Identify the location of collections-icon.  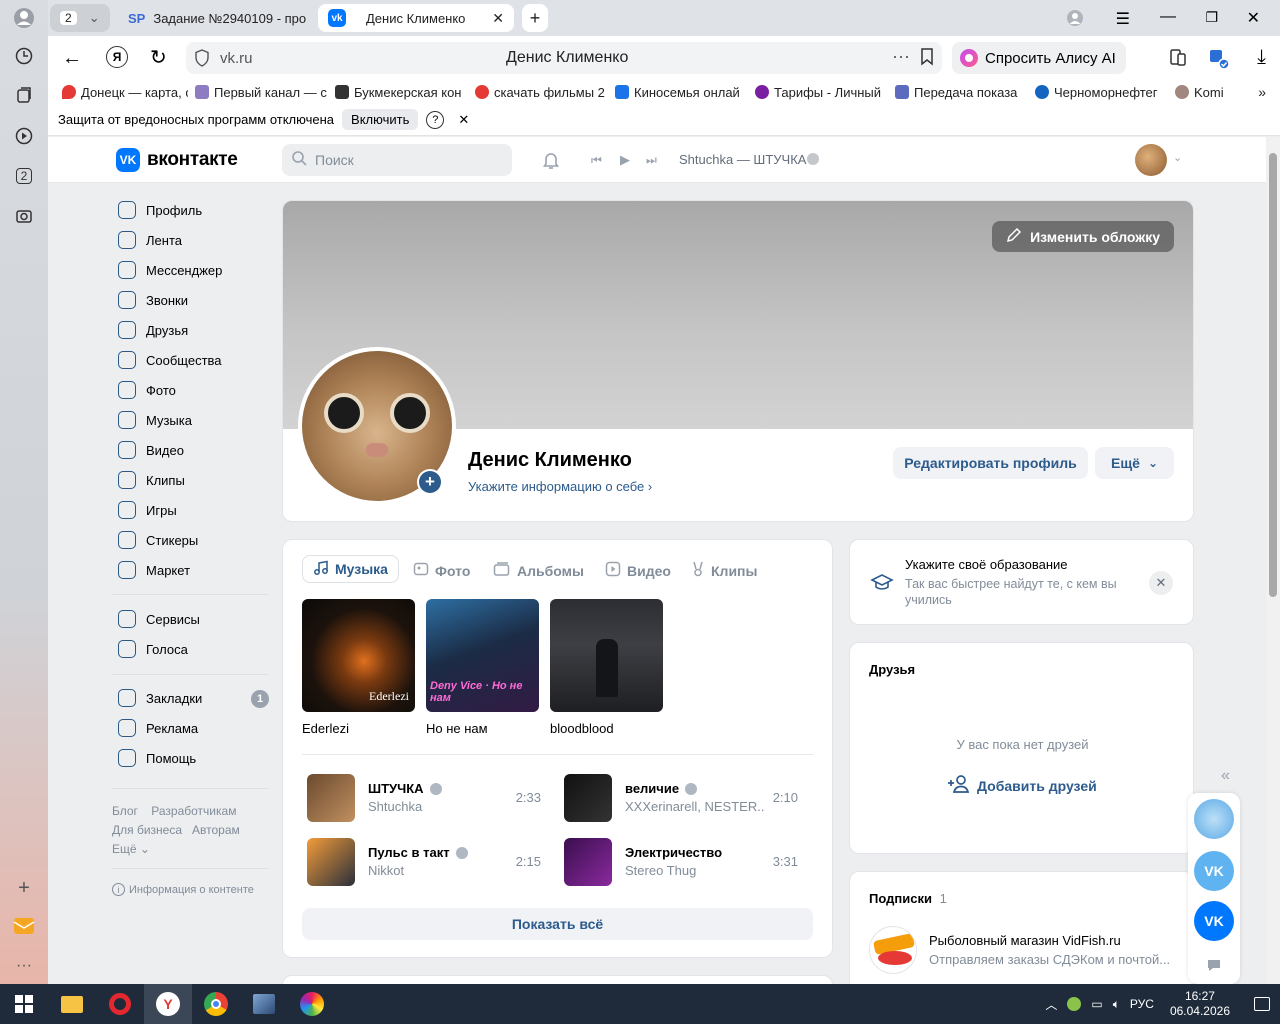
(24, 96).